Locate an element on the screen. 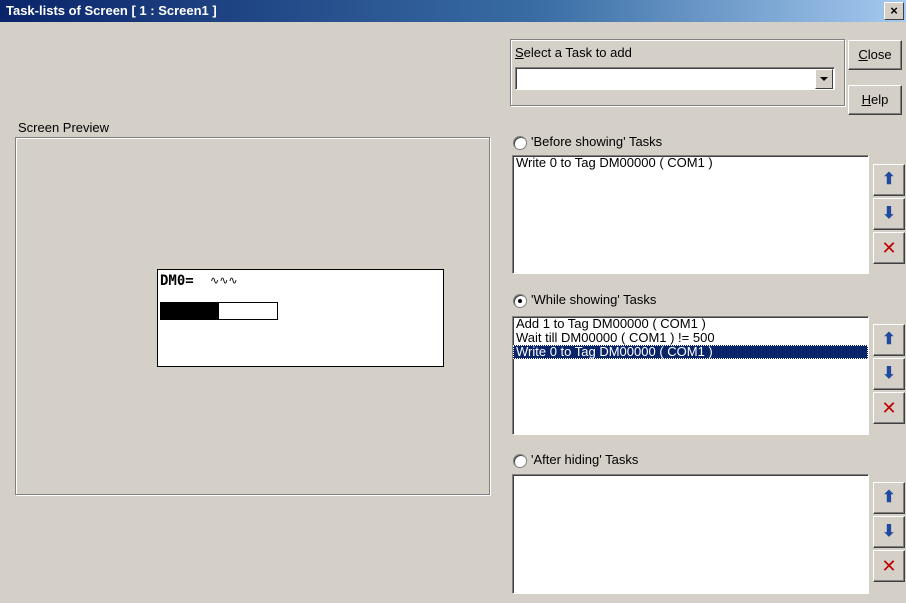 The image size is (906, 603). before-showing-list: Write 0 to Tag DM00000 ( COM1 ) is located at coordinates (690, 214).